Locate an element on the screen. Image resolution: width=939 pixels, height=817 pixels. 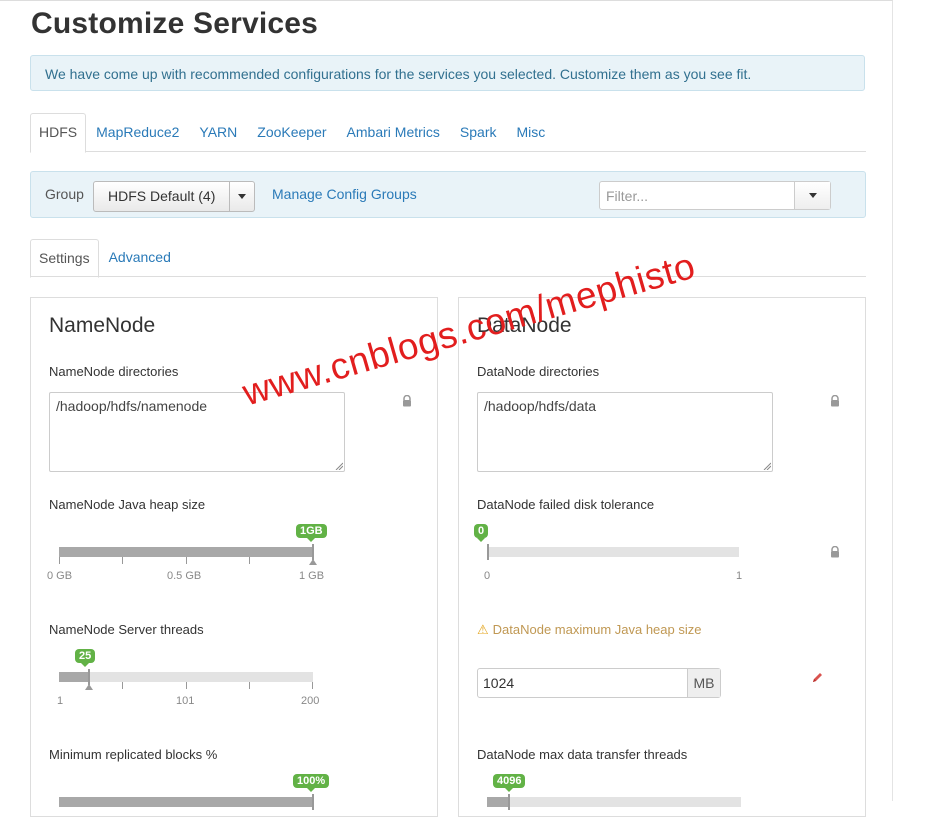
transfer-threads-slider is located at coordinates (614, 802).